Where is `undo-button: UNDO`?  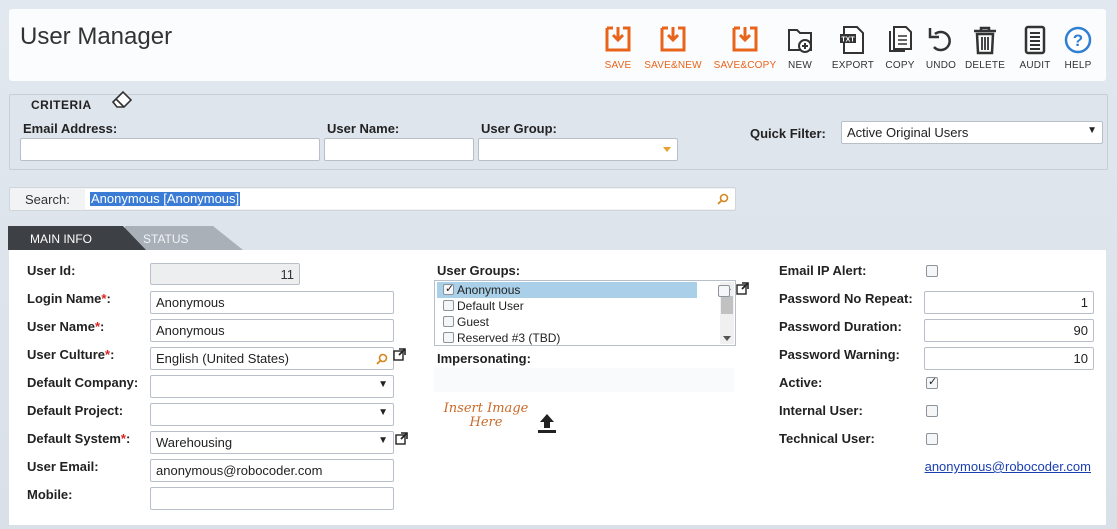 undo-button: UNDO is located at coordinates (941, 50).